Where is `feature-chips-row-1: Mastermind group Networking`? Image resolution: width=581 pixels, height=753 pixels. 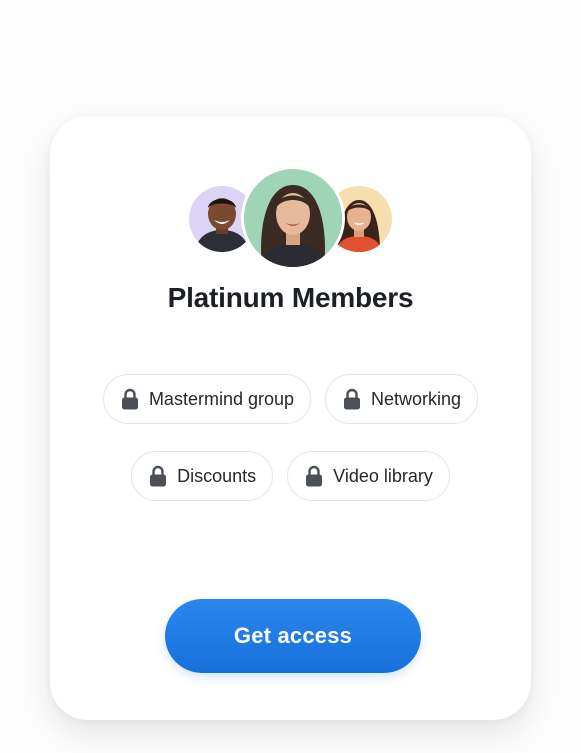 feature-chips-row-1: Mastermind group Networking is located at coordinates (290, 399).